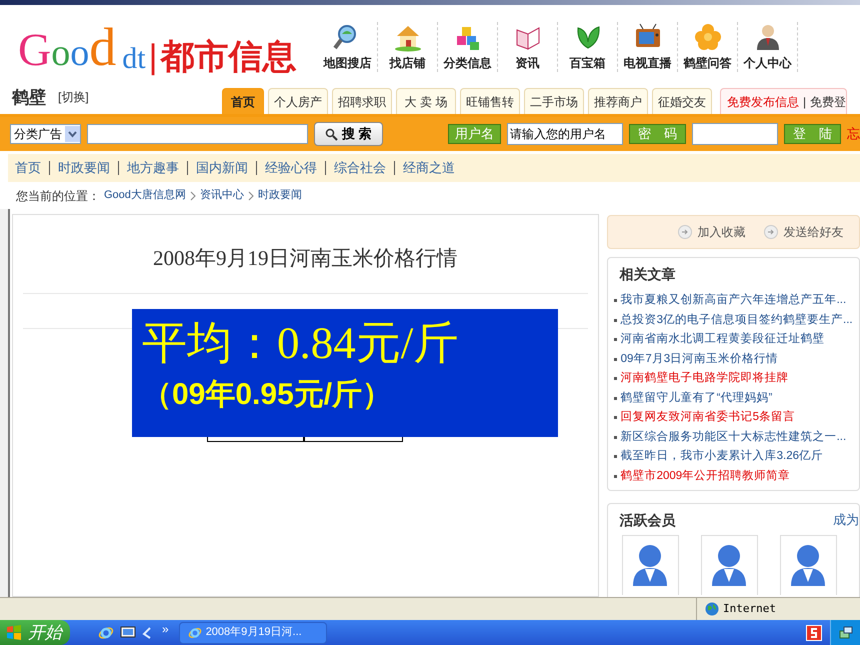  Describe the element at coordinates (58, 196) in the screenshot. I see `breadcrumb-label: 您当前的位置：` at that location.